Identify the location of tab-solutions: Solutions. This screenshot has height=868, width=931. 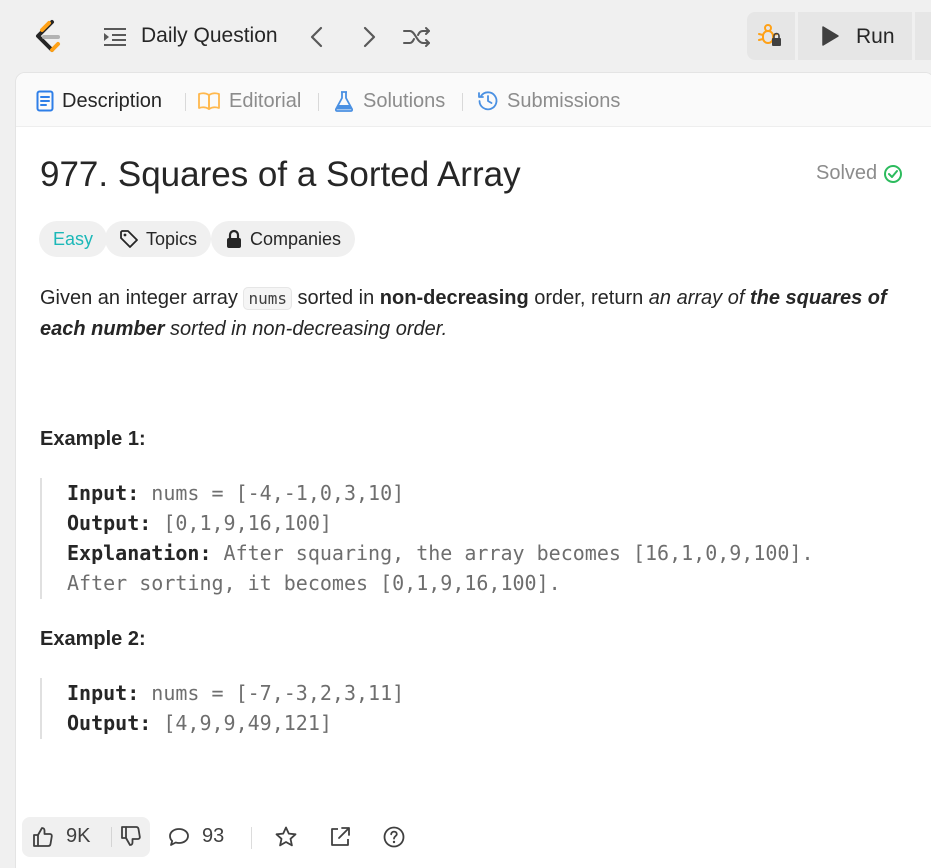
(389, 101).